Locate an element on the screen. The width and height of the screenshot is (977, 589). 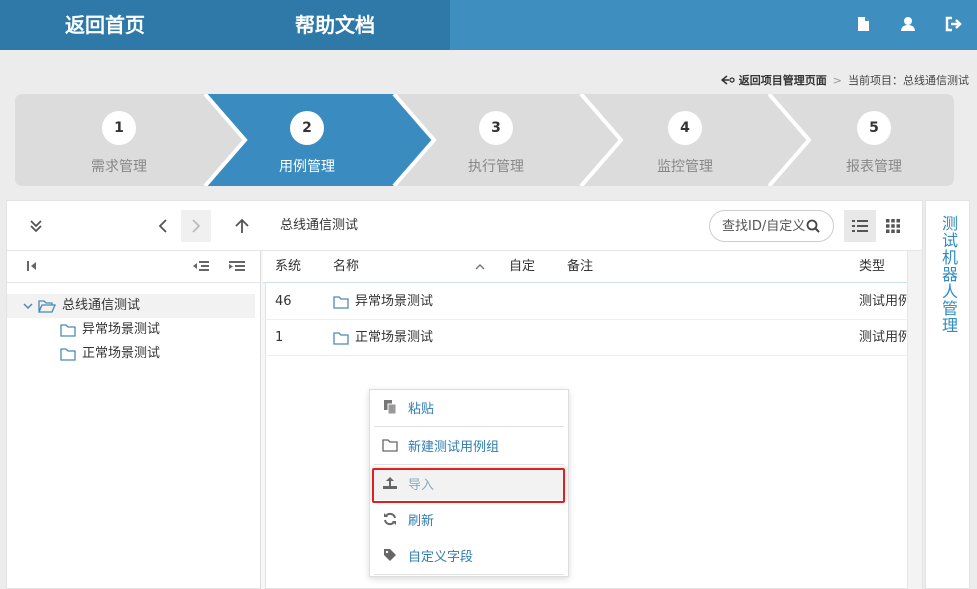
step-reports: 5 报表管理 is located at coordinates (874, 140).